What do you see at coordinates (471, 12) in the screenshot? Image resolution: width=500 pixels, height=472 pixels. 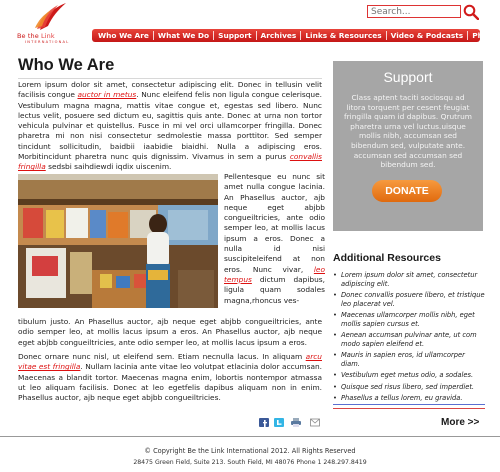 I see `search-icon` at bounding box center [471, 12].